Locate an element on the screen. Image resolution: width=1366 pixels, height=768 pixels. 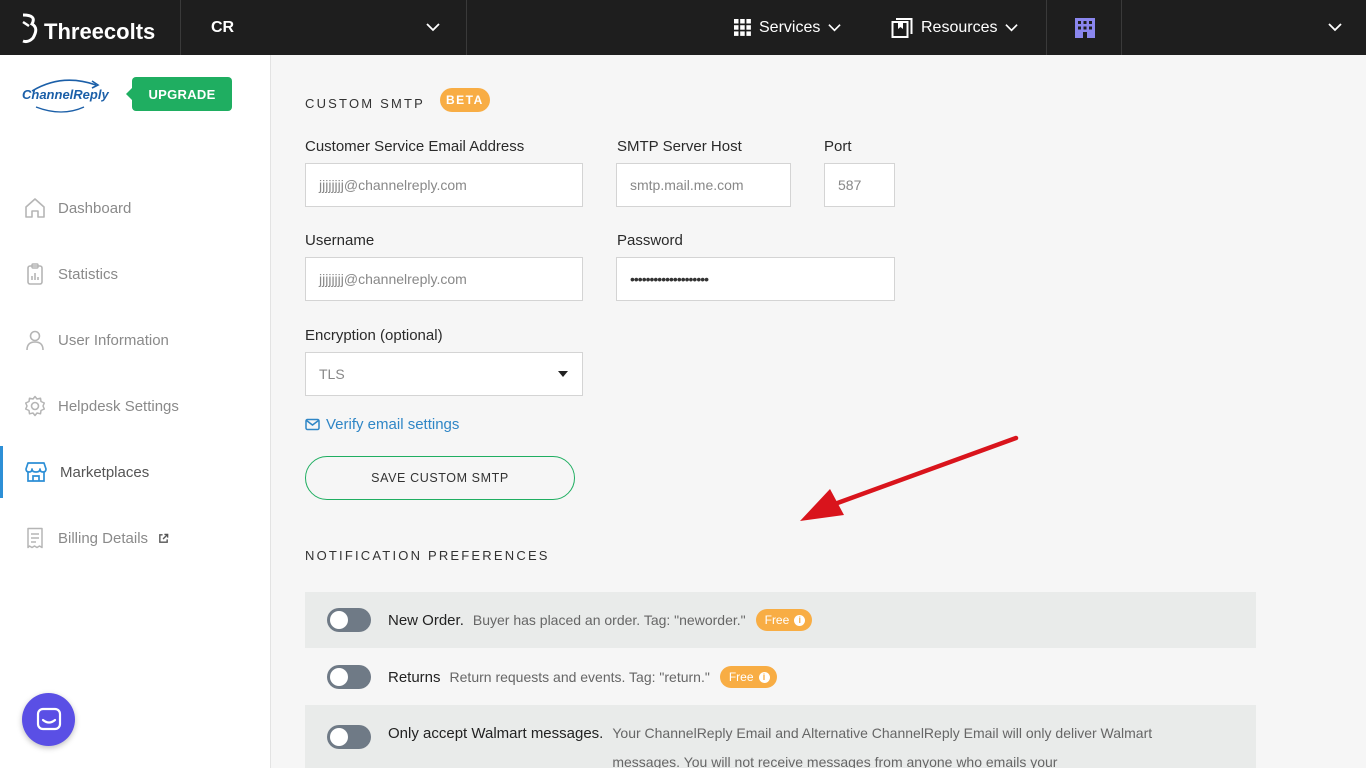
returns-toggle is located at coordinates (349, 677).